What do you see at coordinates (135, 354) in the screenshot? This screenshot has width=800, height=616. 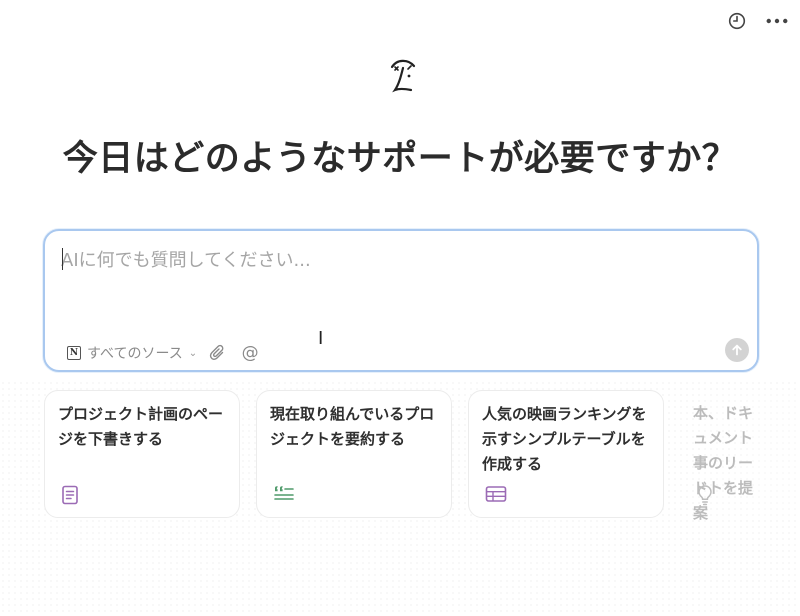 I see `source-selector-label: すべてのソース` at bounding box center [135, 354].